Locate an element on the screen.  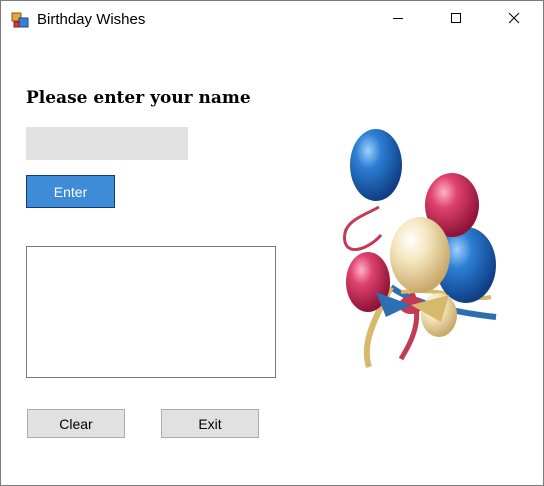
maximize-button is located at coordinates (456, 20).